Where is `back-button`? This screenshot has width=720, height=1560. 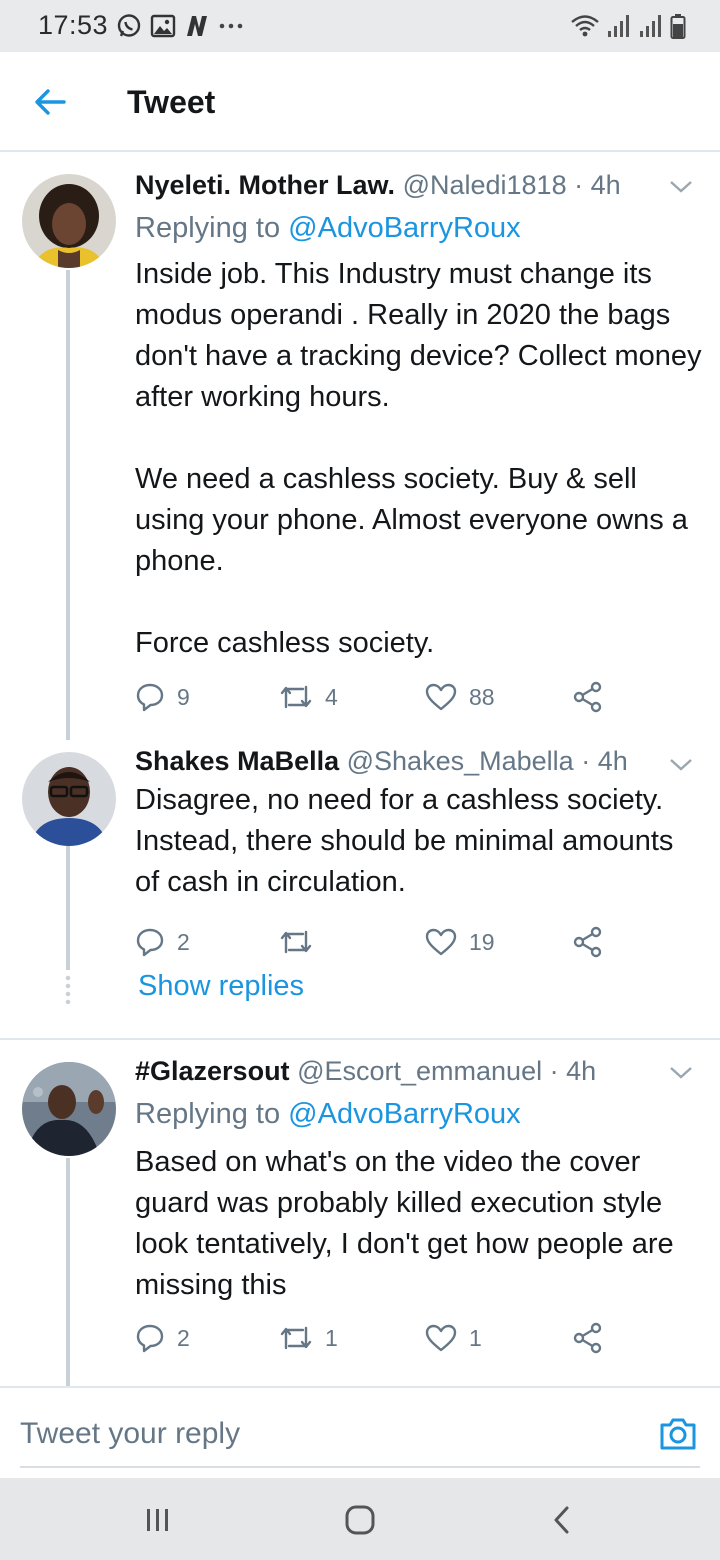
back-button is located at coordinates (50, 102).